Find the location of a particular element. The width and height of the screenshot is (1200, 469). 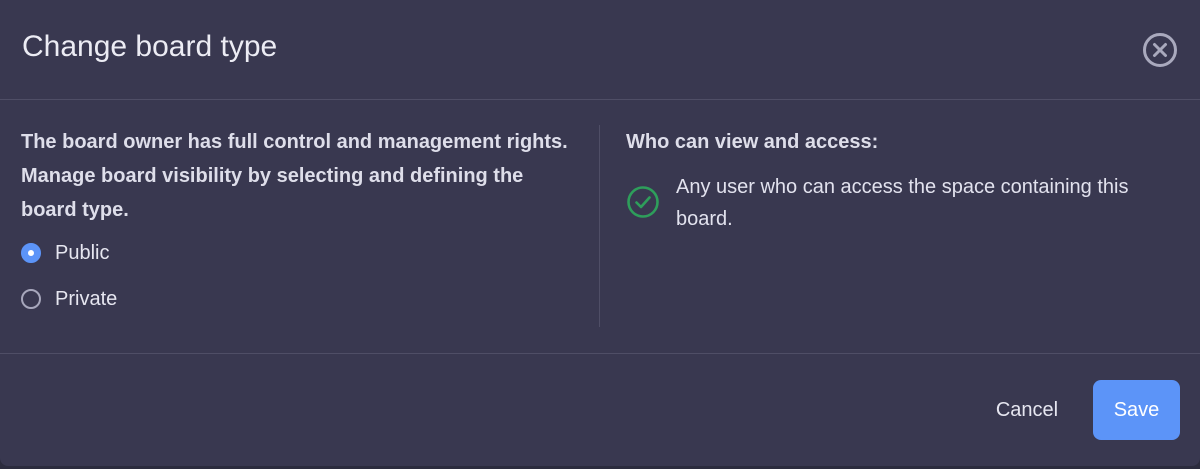

column-divider is located at coordinates (599, 226).